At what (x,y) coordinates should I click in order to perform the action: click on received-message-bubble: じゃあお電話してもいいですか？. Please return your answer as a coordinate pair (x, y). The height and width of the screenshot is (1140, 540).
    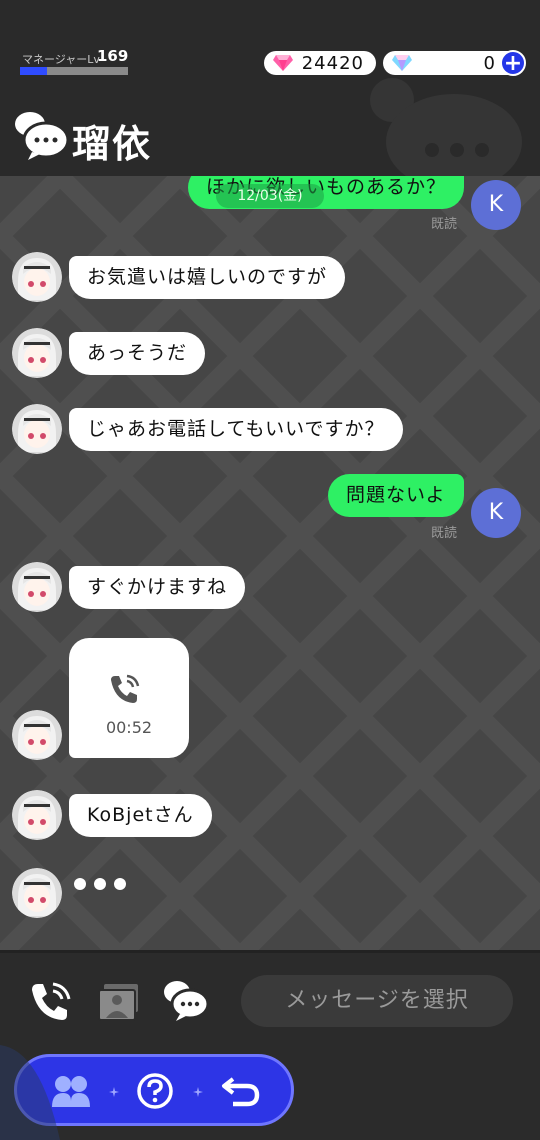
    Looking at the image, I should click on (236, 429).